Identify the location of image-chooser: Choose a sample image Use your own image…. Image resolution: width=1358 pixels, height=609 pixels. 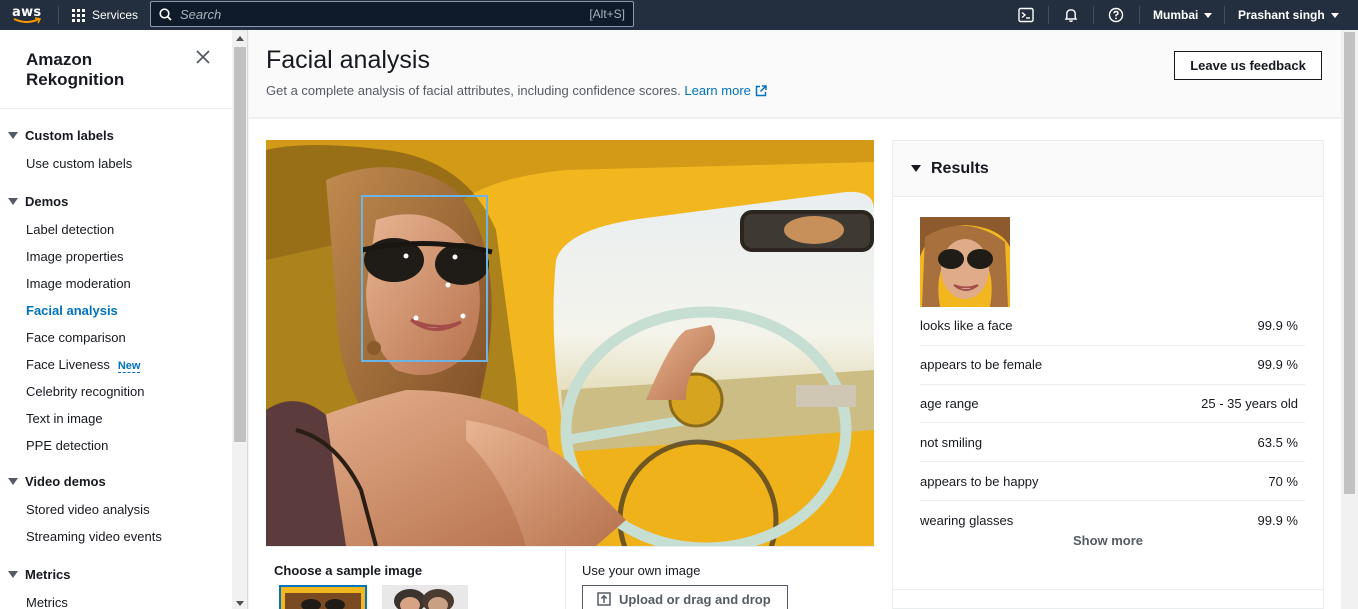
(570, 577).